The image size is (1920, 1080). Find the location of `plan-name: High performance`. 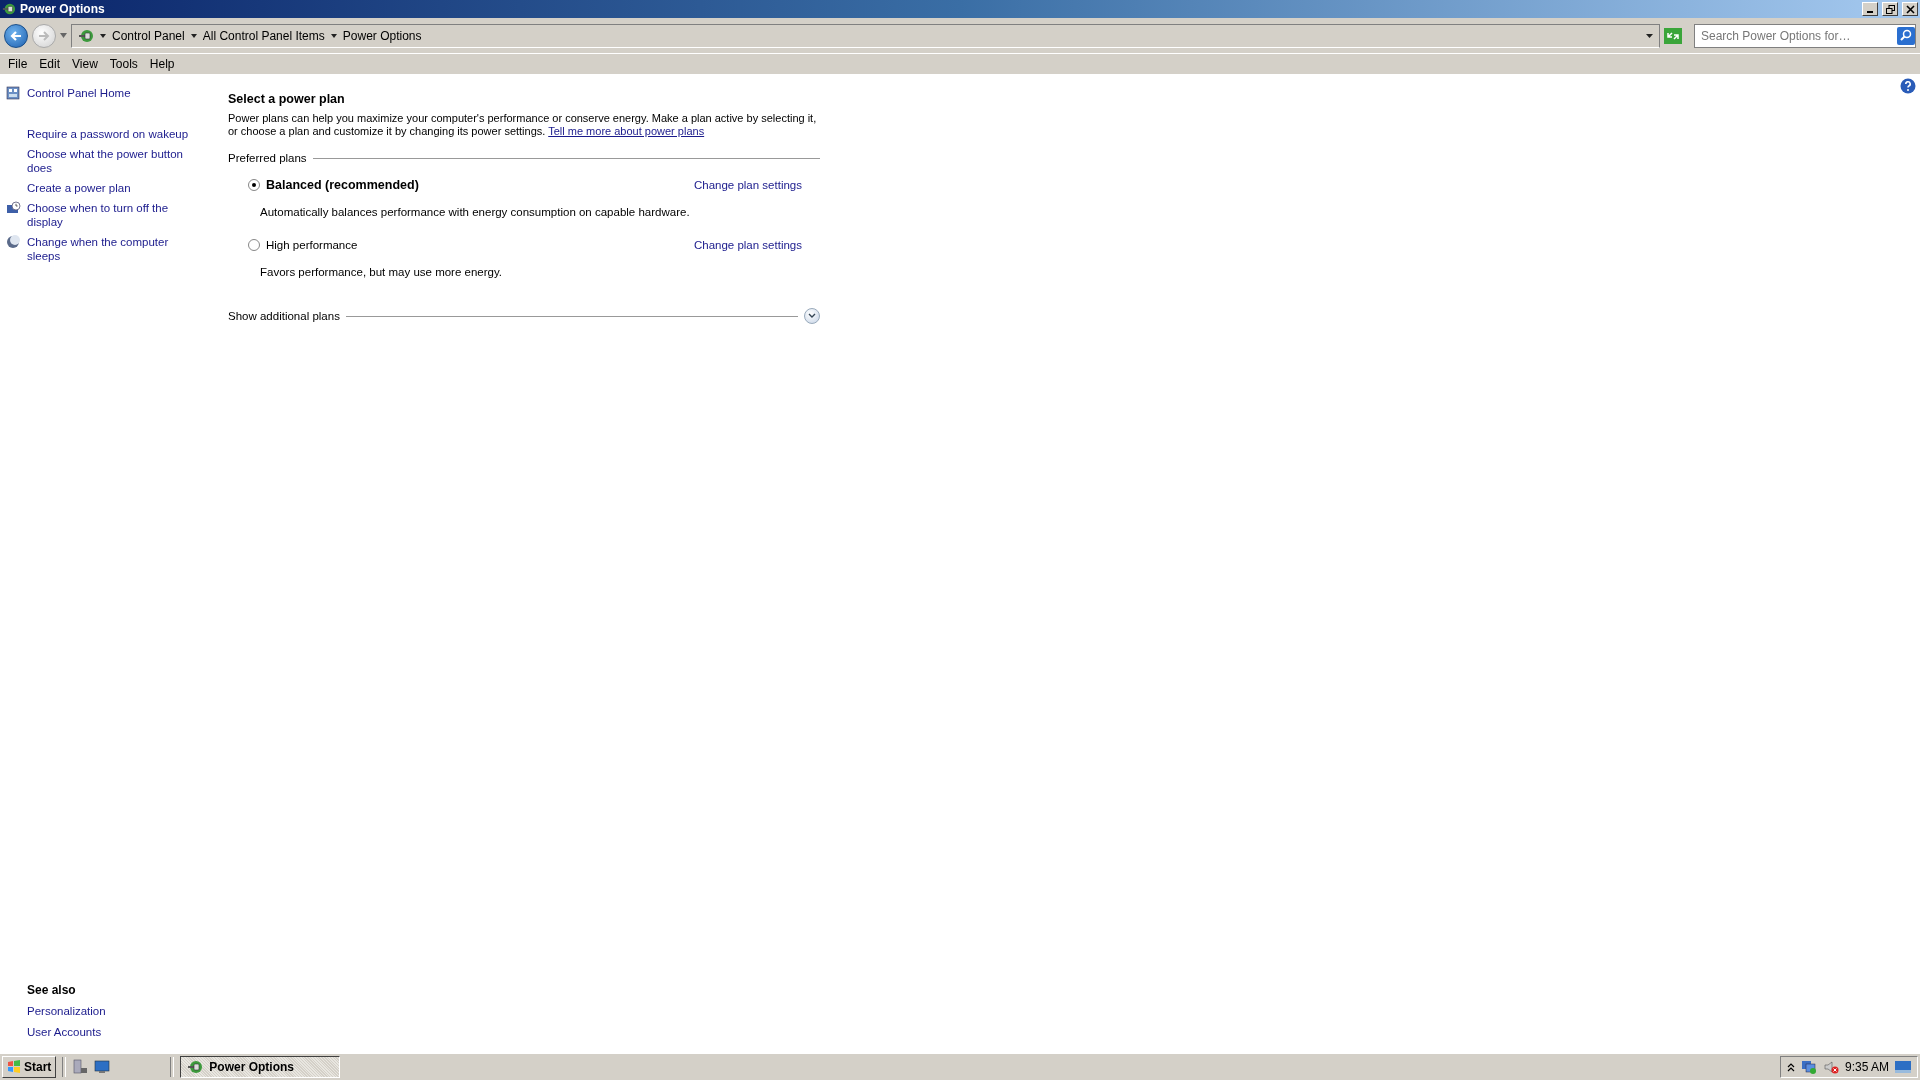

plan-name: High performance is located at coordinates (312, 245).